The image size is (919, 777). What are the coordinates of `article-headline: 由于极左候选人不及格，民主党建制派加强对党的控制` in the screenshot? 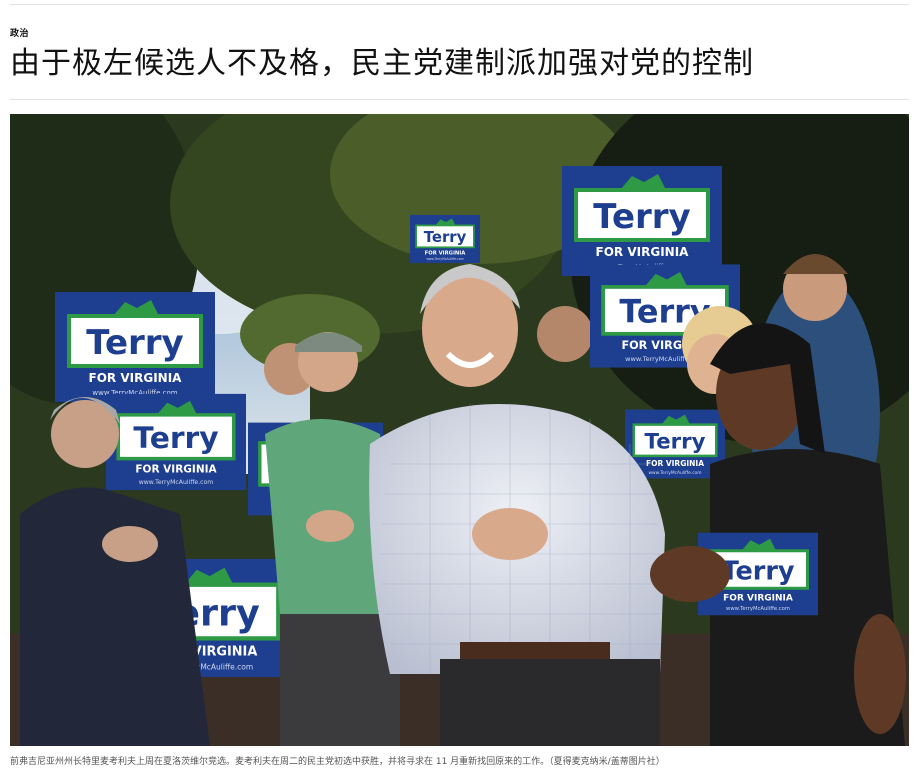 It's located at (382, 63).